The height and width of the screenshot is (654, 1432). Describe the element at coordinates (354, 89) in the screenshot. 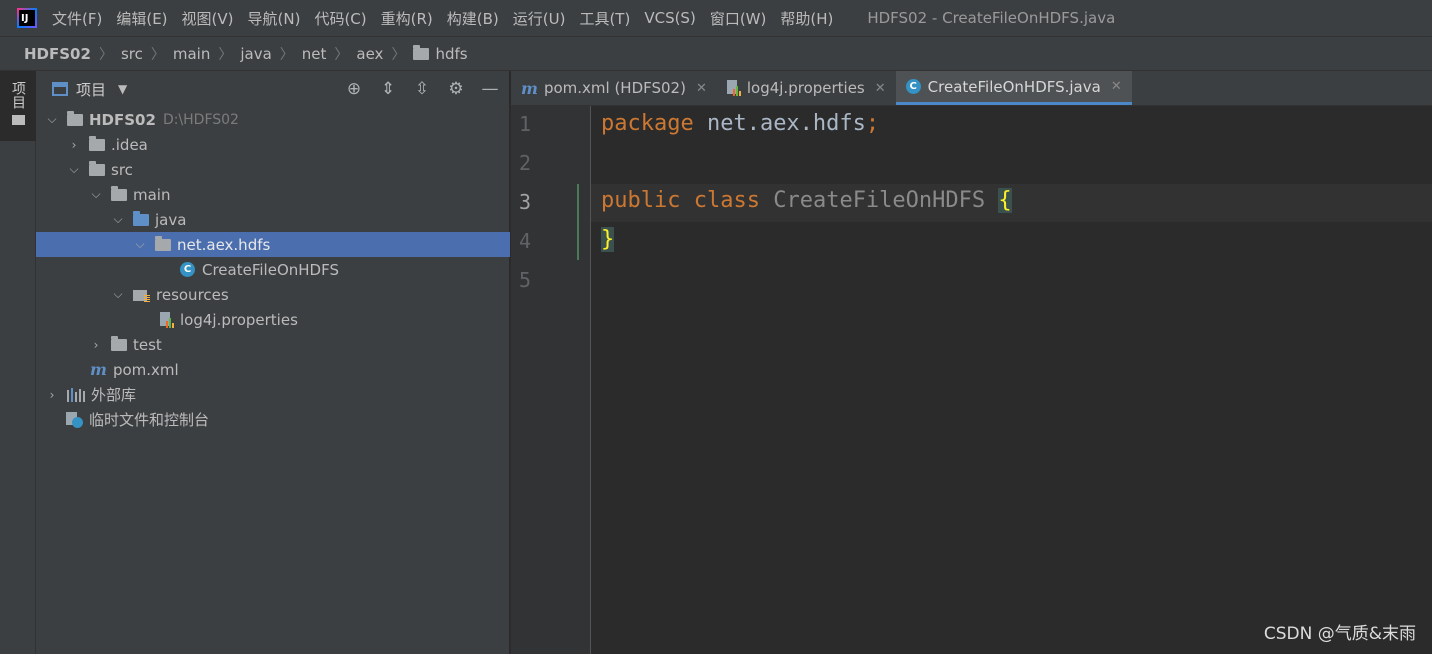

I see `locate-icon: ⊕` at that location.